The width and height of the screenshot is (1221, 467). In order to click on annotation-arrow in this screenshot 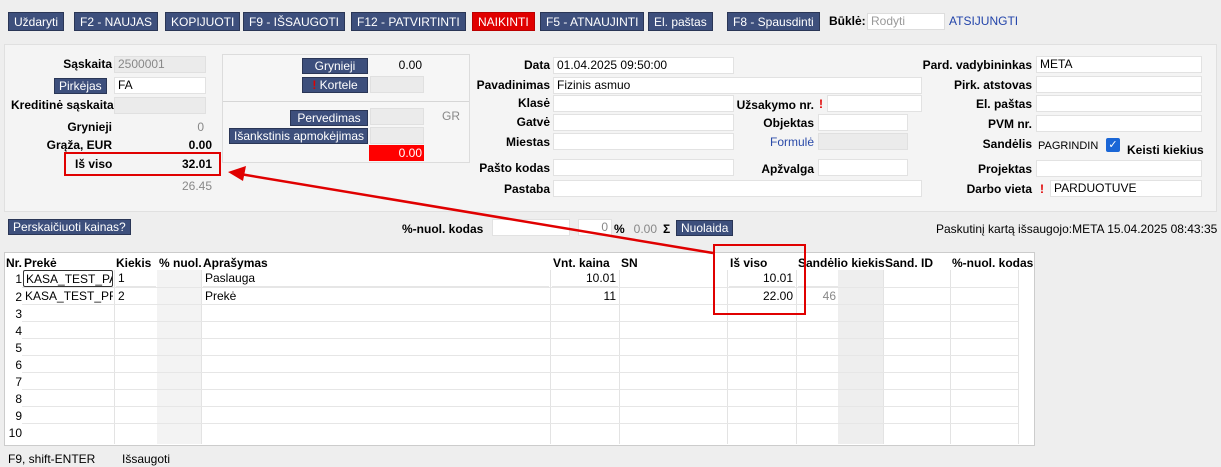, I will do `click(471, 210)`.